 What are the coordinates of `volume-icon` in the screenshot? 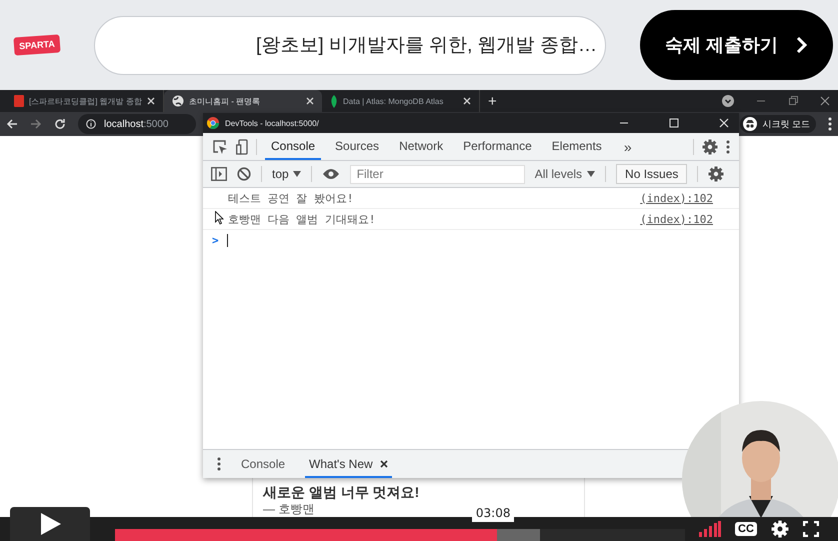 It's located at (710, 529).